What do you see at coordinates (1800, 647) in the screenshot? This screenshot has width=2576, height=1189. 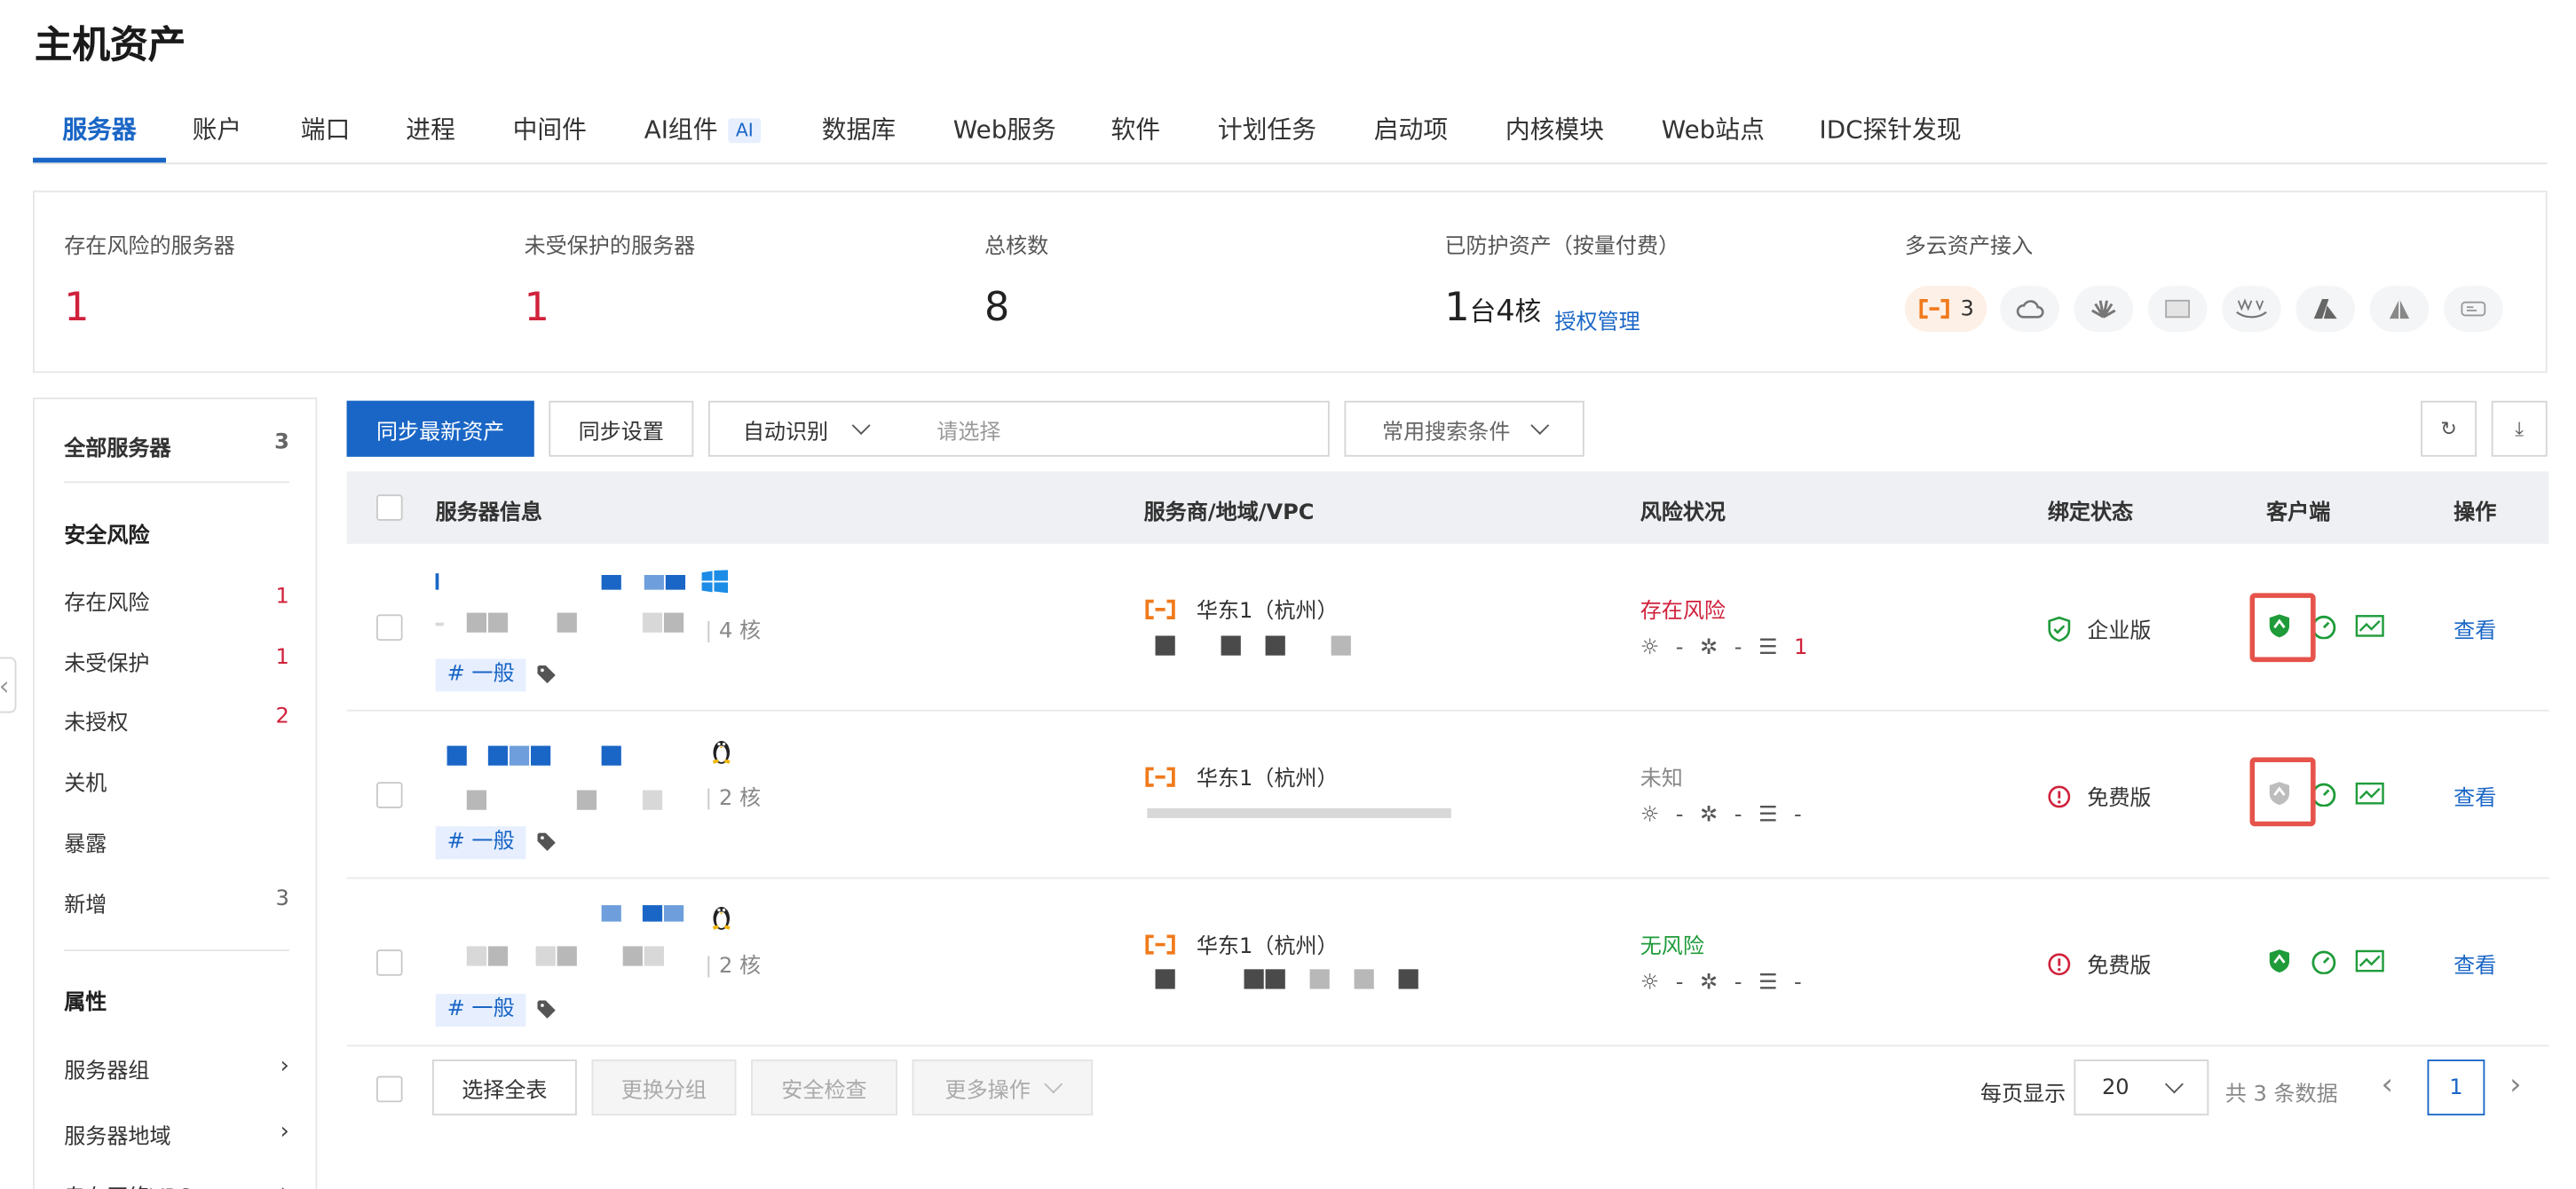 I see `baseline-count: 1` at bounding box center [1800, 647].